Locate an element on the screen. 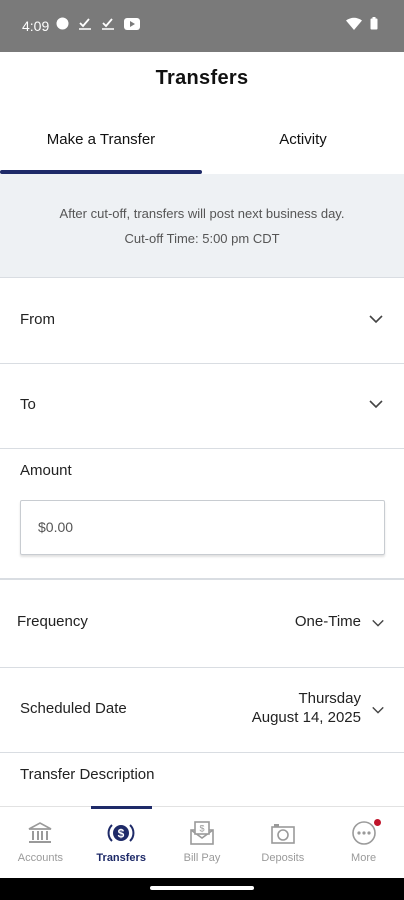 The image size is (404, 900). nav-item-more: More is located at coordinates (363, 842).